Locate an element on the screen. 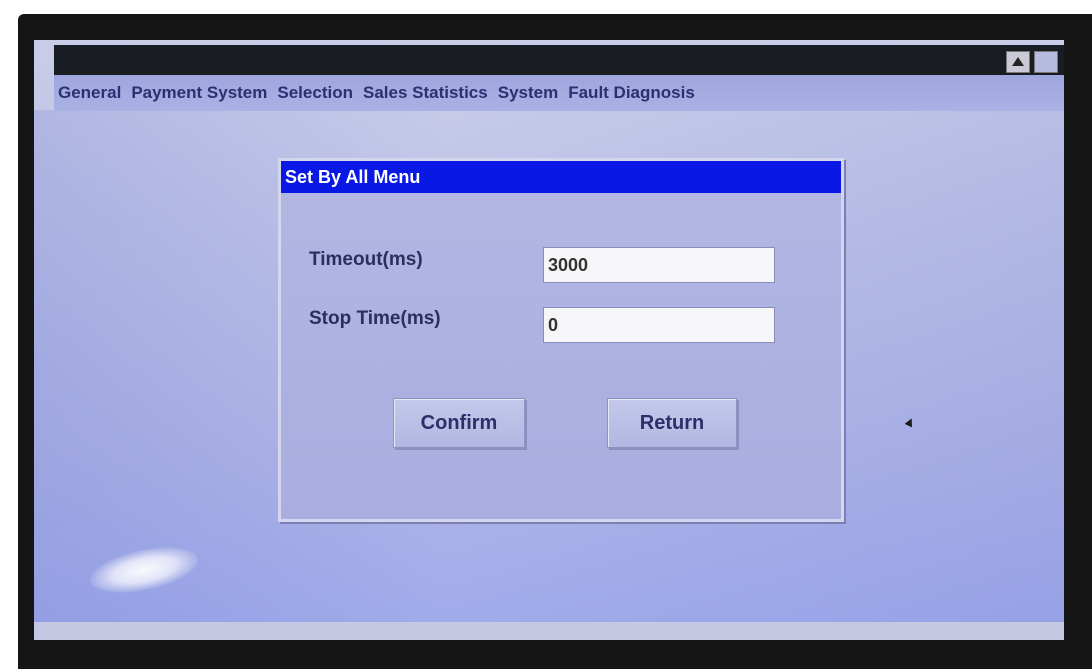 This screenshot has width=1092, height=669. confirm-button: Confirm is located at coordinates (459, 423).